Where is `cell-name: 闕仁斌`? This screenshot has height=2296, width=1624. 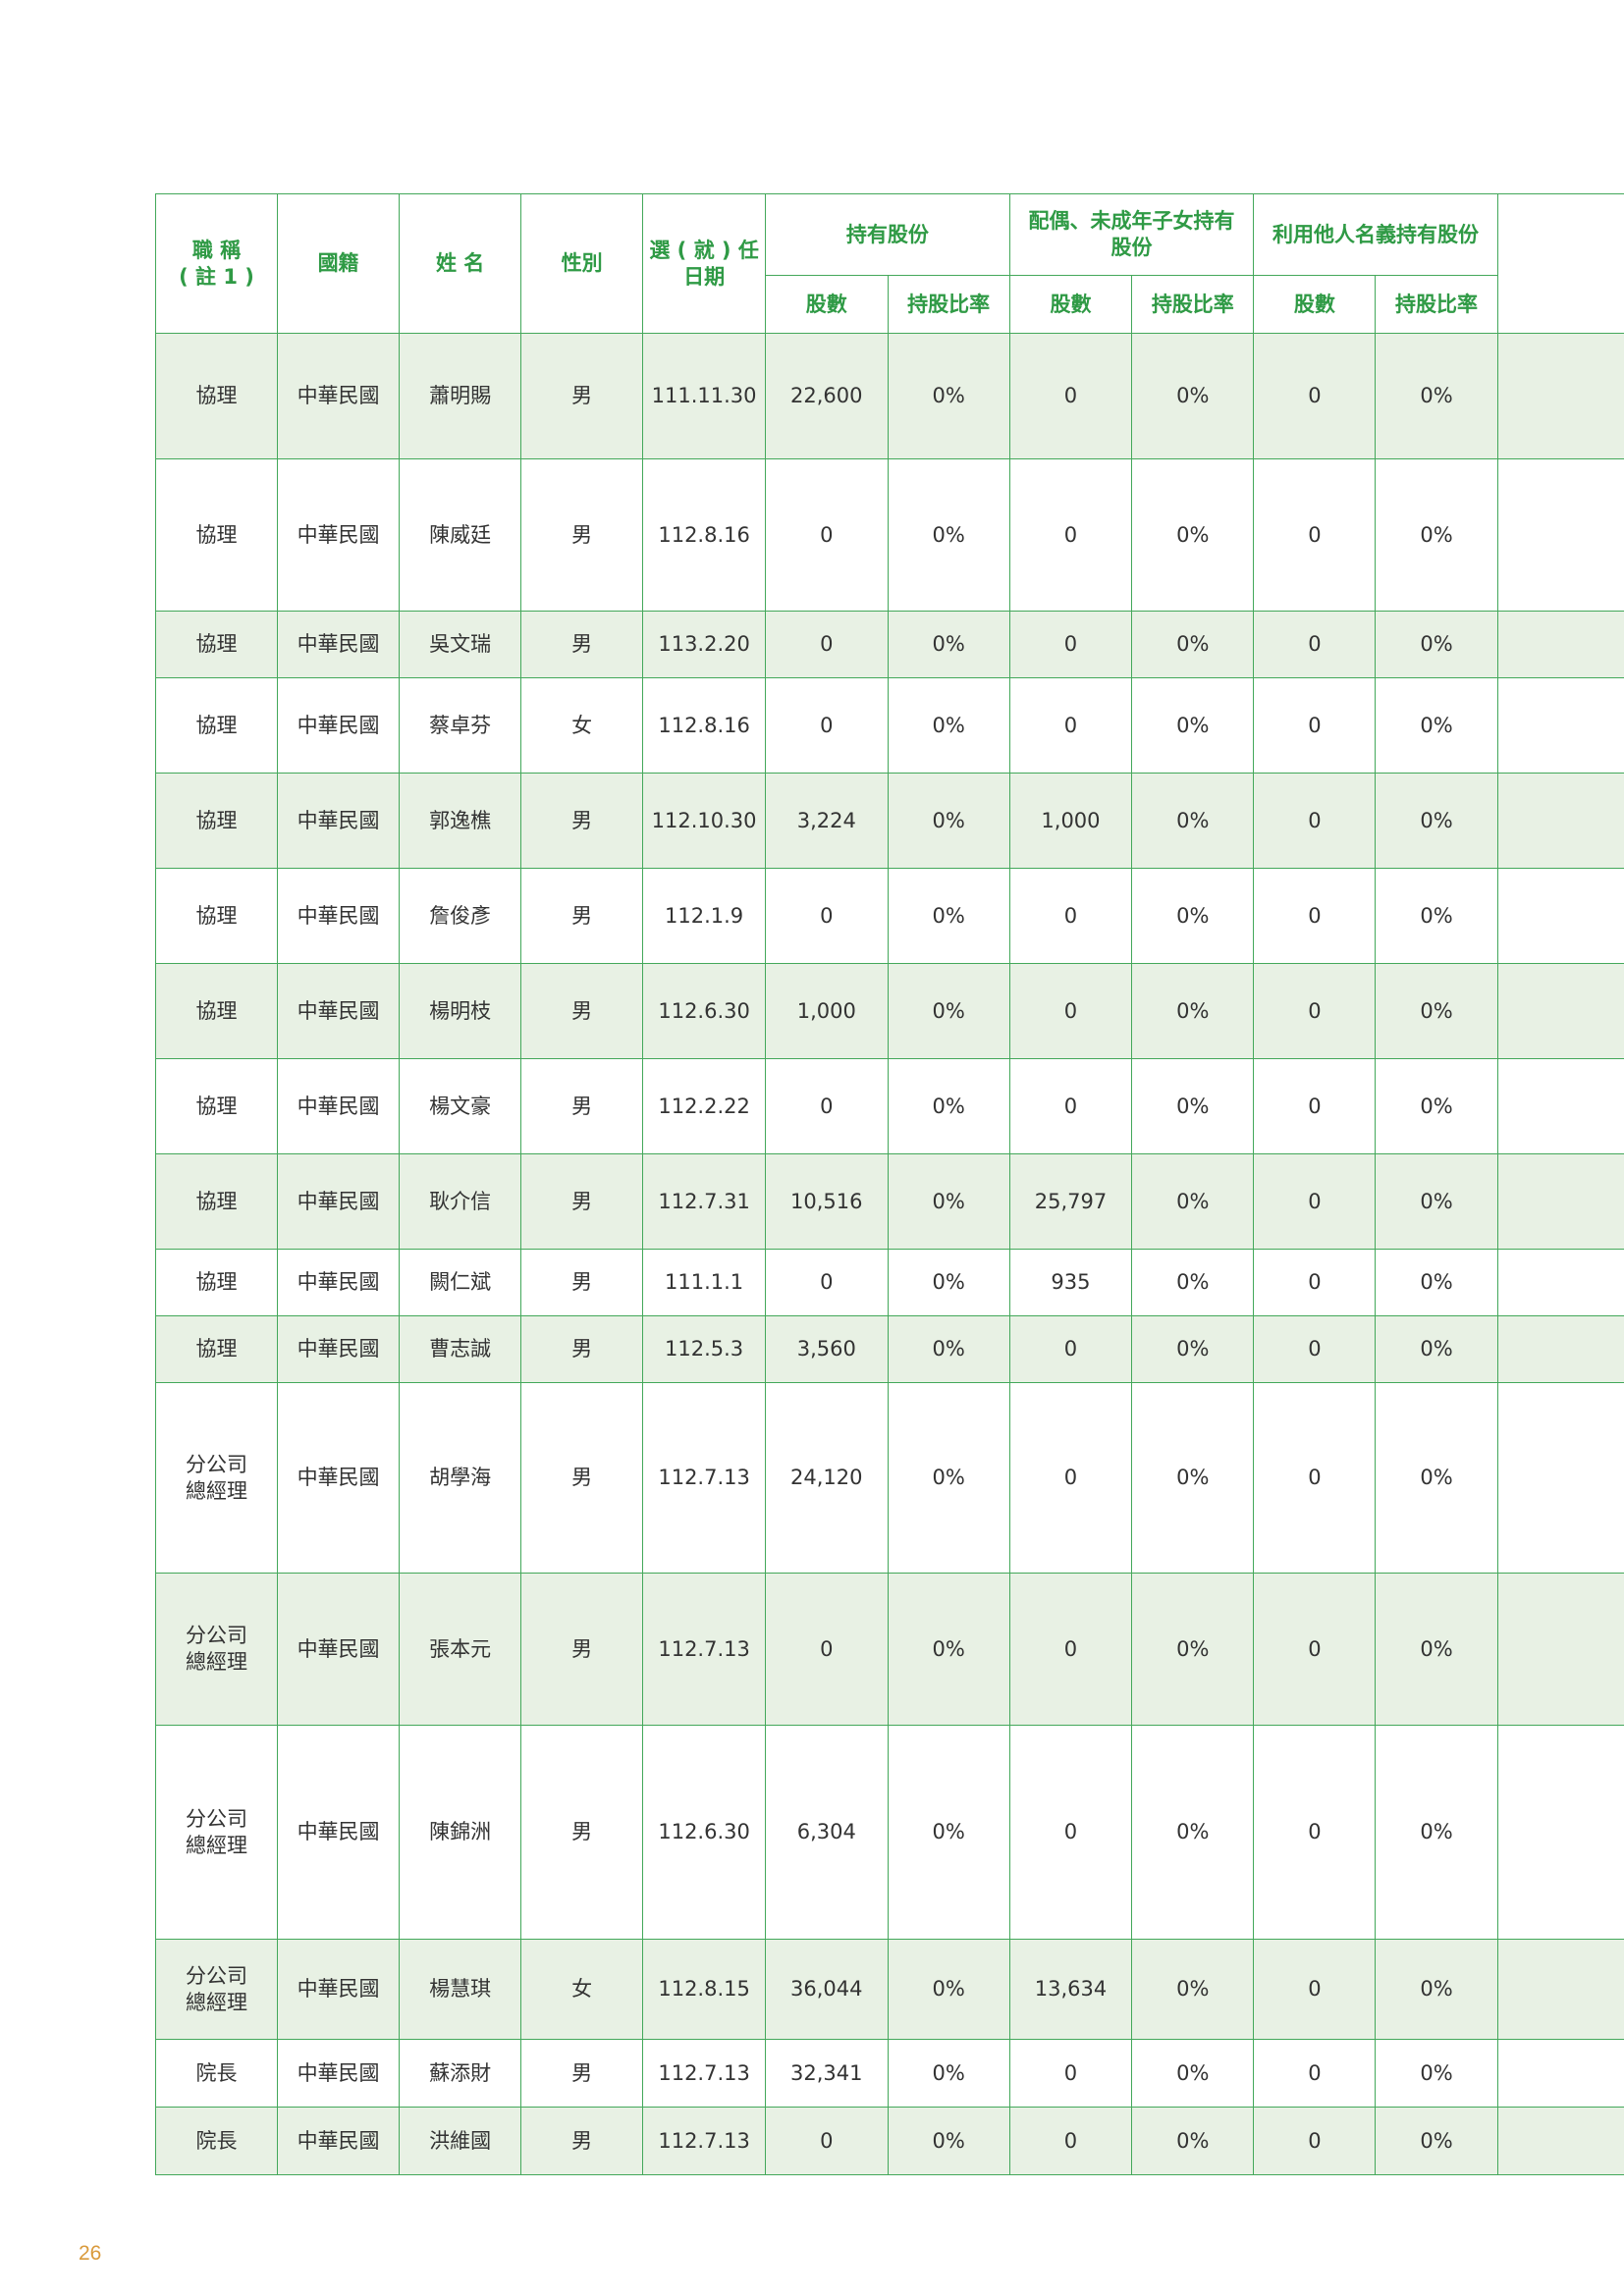
cell-name: 闕仁斌 is located at coordinates (460, 1283).